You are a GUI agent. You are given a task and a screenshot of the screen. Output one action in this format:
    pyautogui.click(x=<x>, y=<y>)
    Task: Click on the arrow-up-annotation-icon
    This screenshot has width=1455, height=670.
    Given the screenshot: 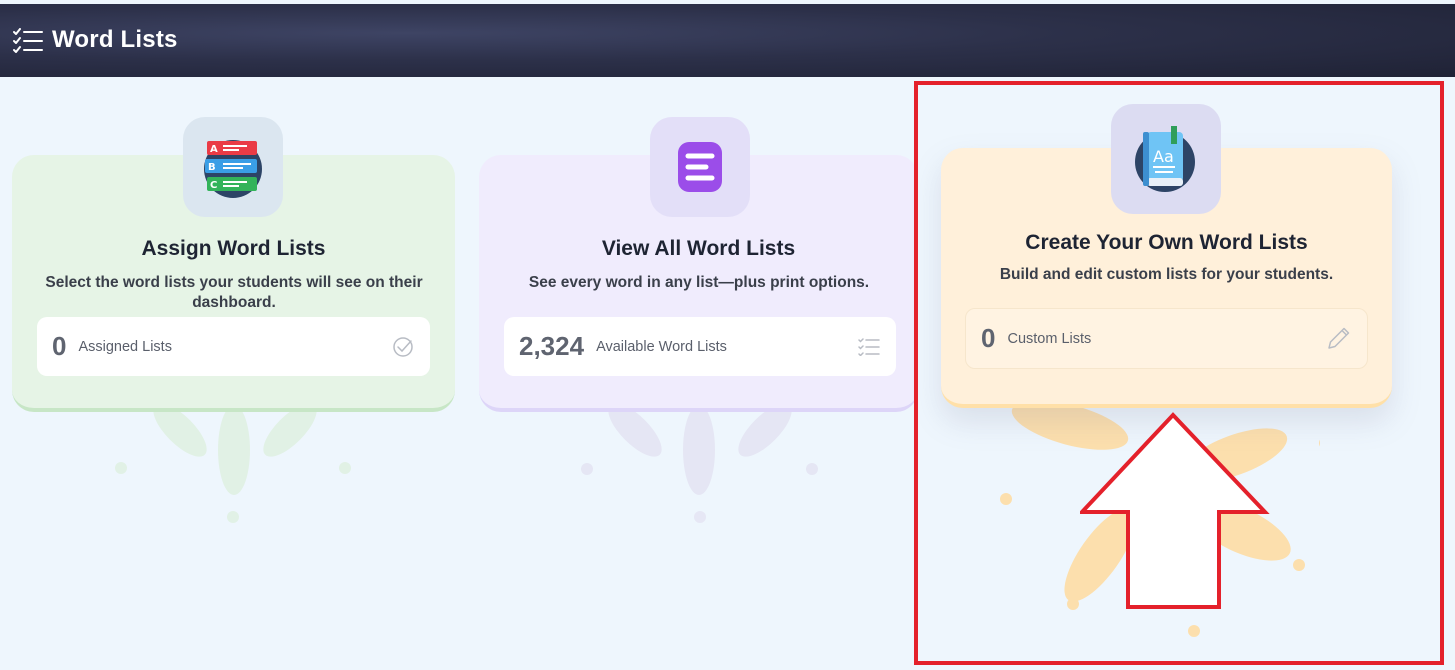 What is the action you would take?
    pyautogui.click(x=1175, y=510)
    